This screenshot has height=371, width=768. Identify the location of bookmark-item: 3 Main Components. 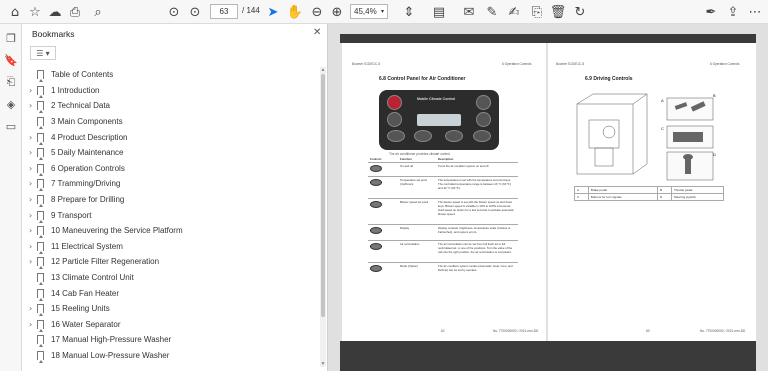
(171, 122).